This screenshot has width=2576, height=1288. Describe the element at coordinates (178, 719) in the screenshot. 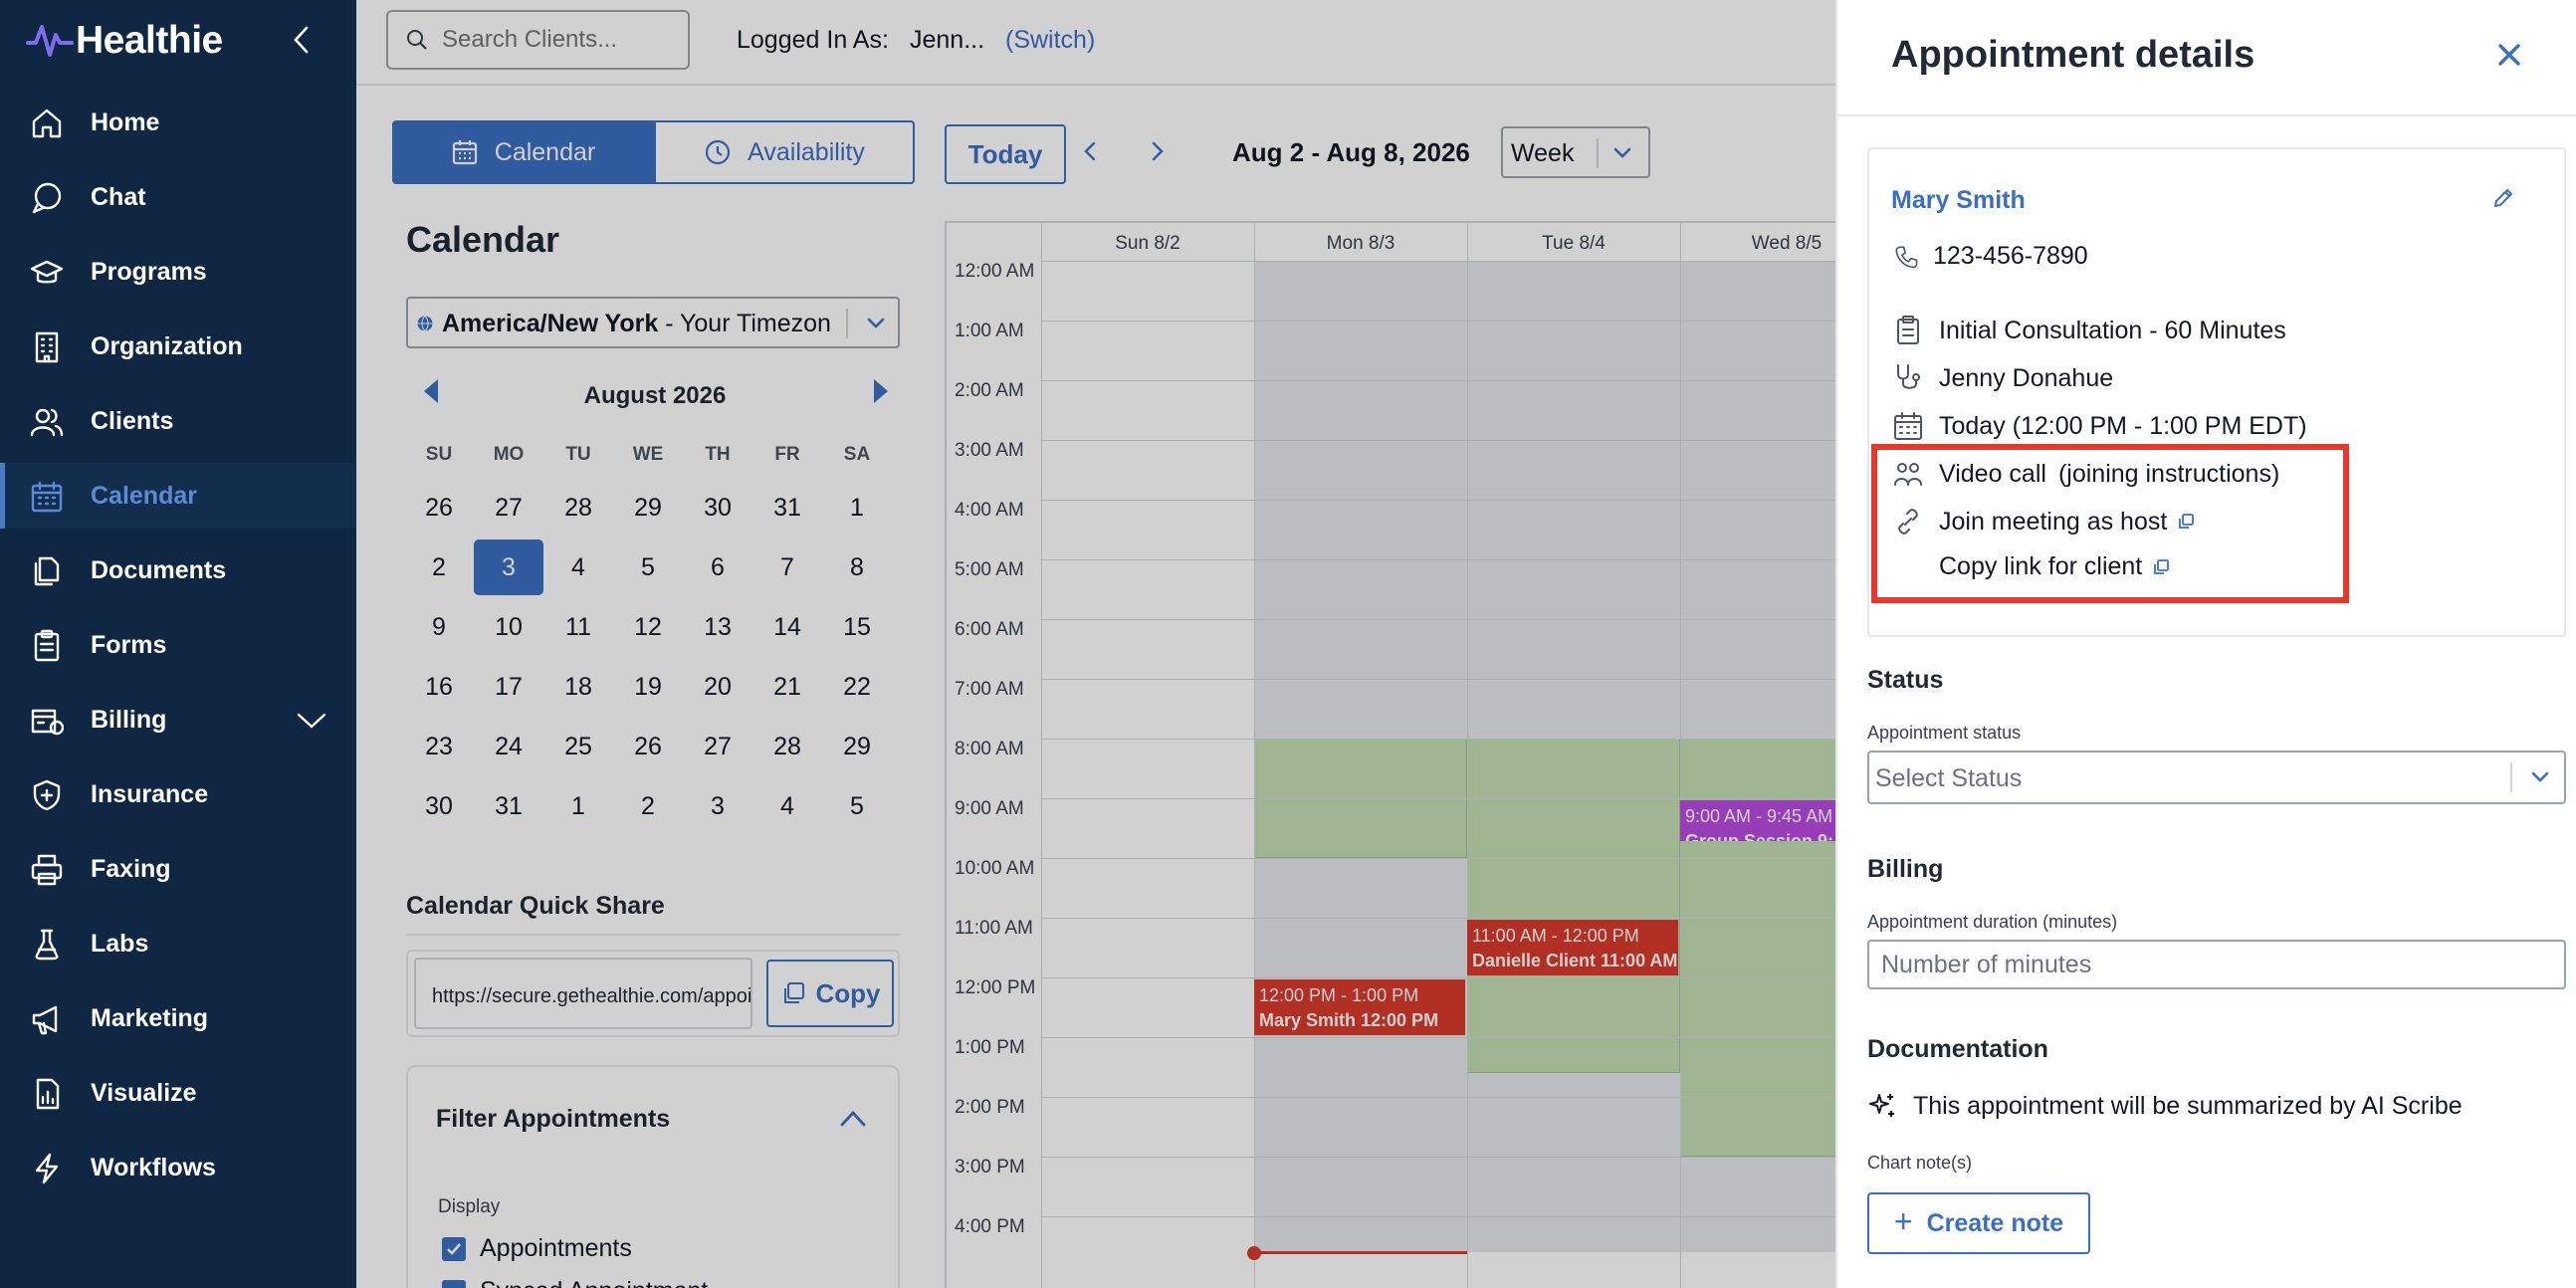

I see `sidebar-item-billing: Billing` at that location.